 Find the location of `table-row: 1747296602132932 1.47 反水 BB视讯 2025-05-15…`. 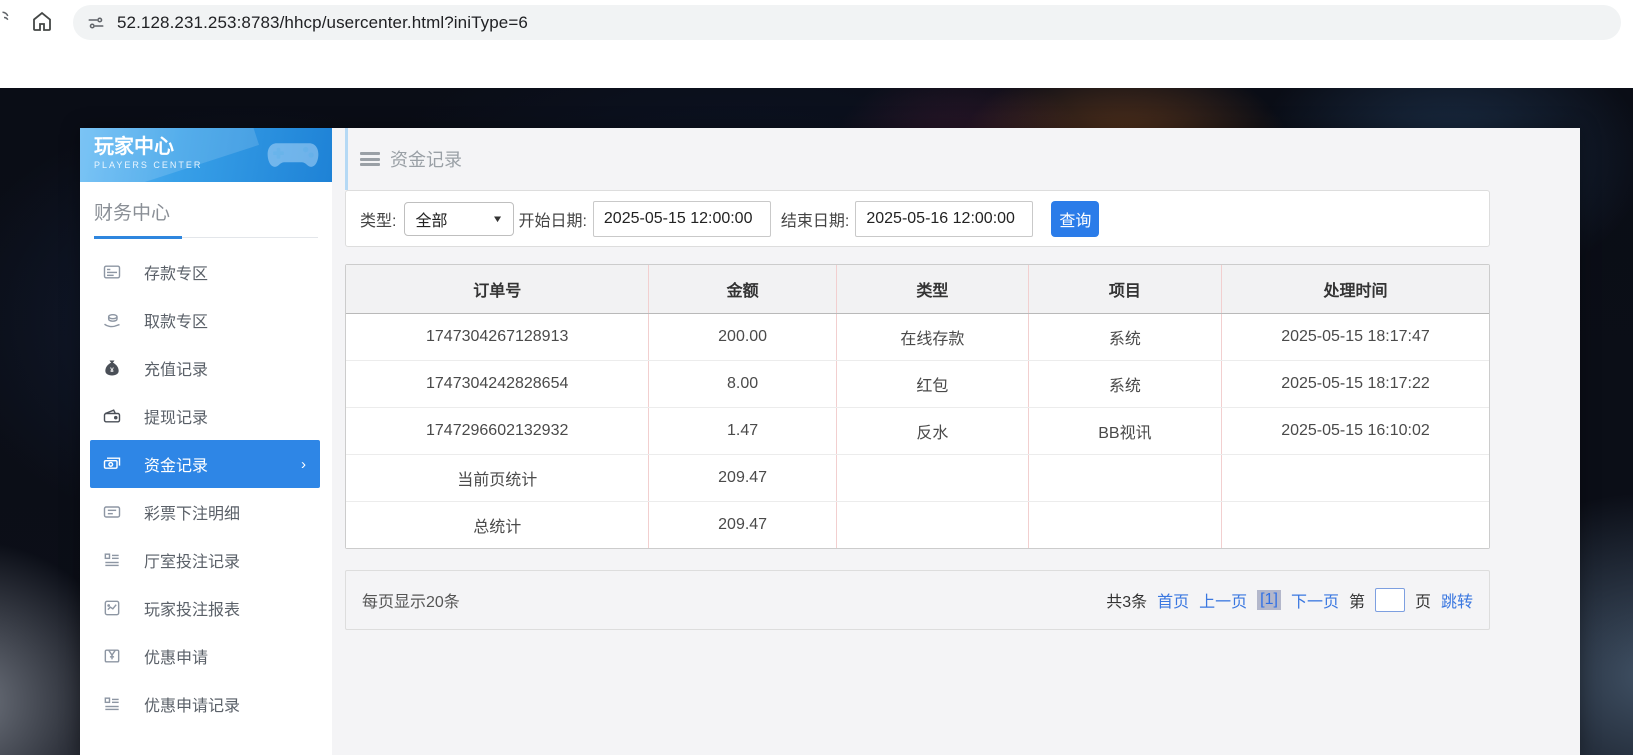

table-row: 1747296602132932 1.47 反水 BB视讯 2025-05-15… is located at coordinates (917, 431).